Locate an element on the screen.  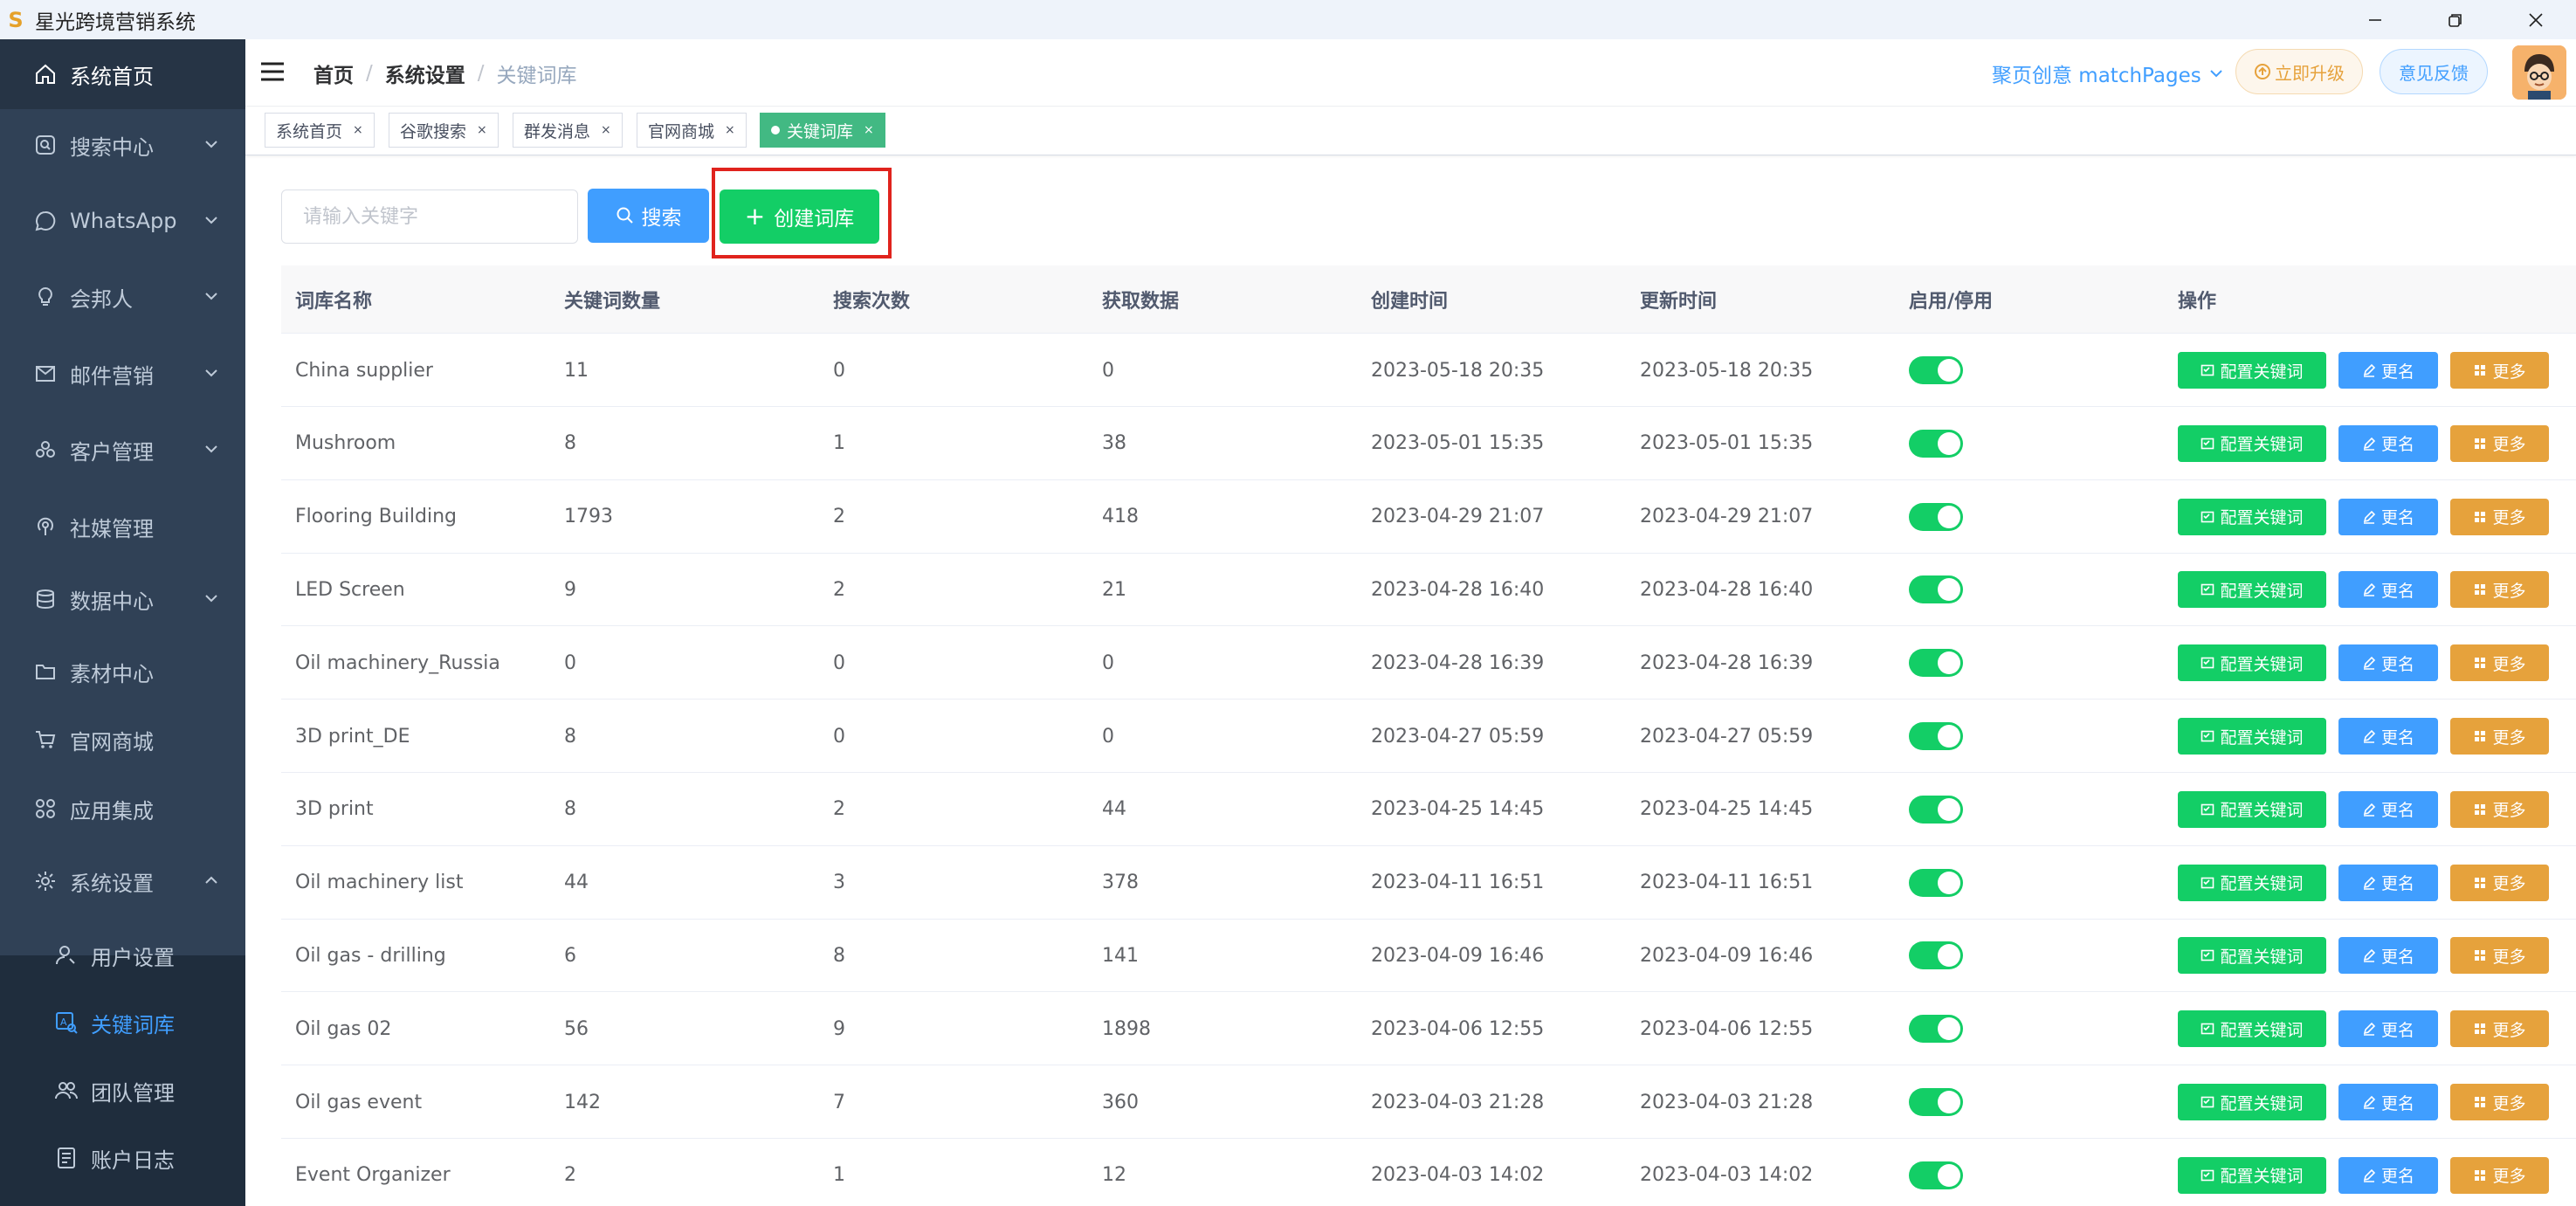
brand-select: 聚页创意 matchPages is located at coordinates (2108, 73).